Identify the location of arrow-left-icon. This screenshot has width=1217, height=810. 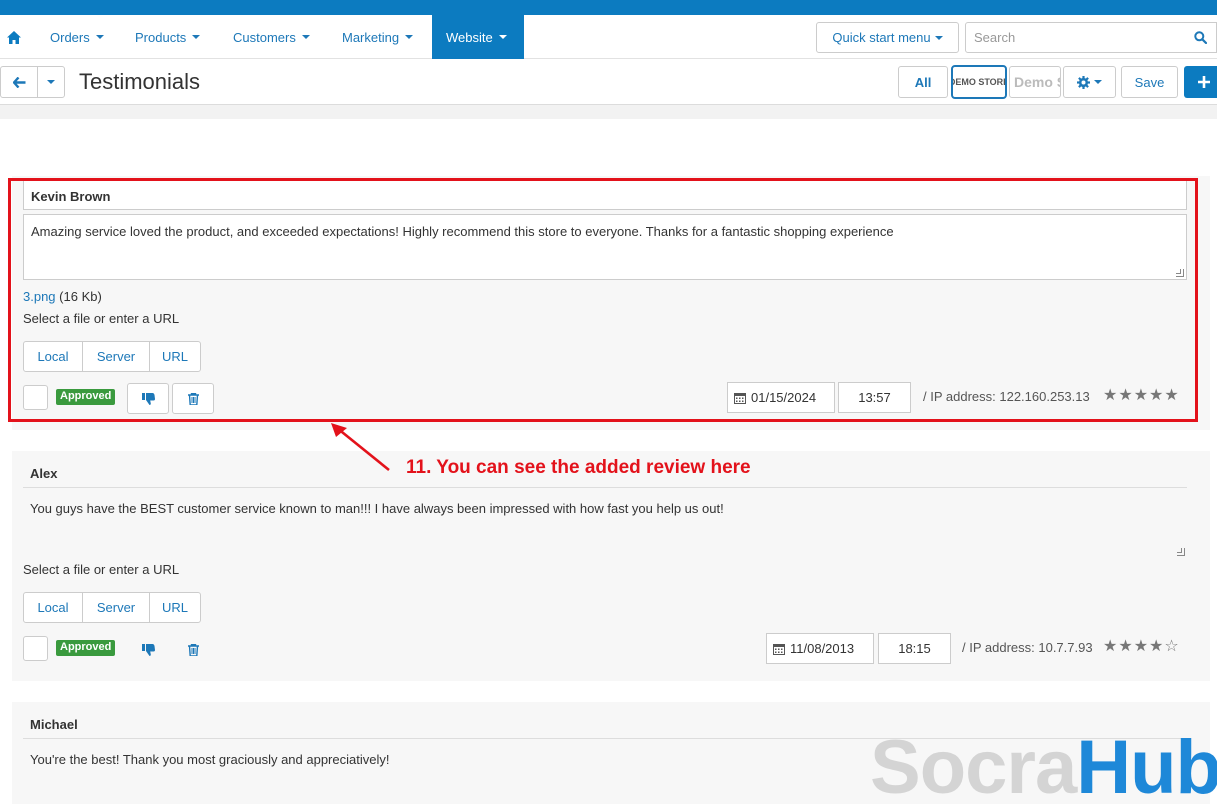
(18, 82).